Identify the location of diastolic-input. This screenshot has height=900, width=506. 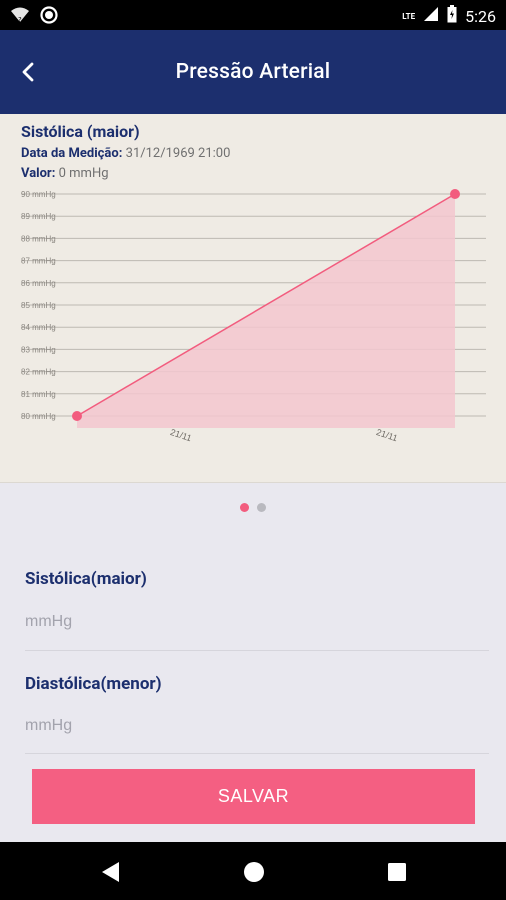
(257, 726).